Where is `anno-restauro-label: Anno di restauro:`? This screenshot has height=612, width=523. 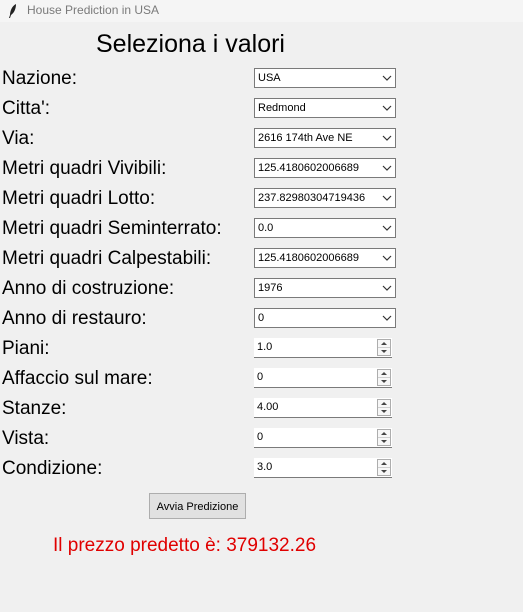 anno-restauro-label: Anno di restauro: is located at coordinates (74, 318).